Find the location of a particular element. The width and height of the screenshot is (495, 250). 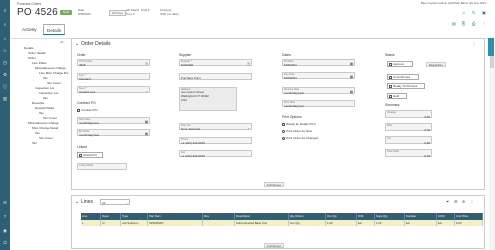

clock-icon: ◷ is located at coordinates (5, 62).